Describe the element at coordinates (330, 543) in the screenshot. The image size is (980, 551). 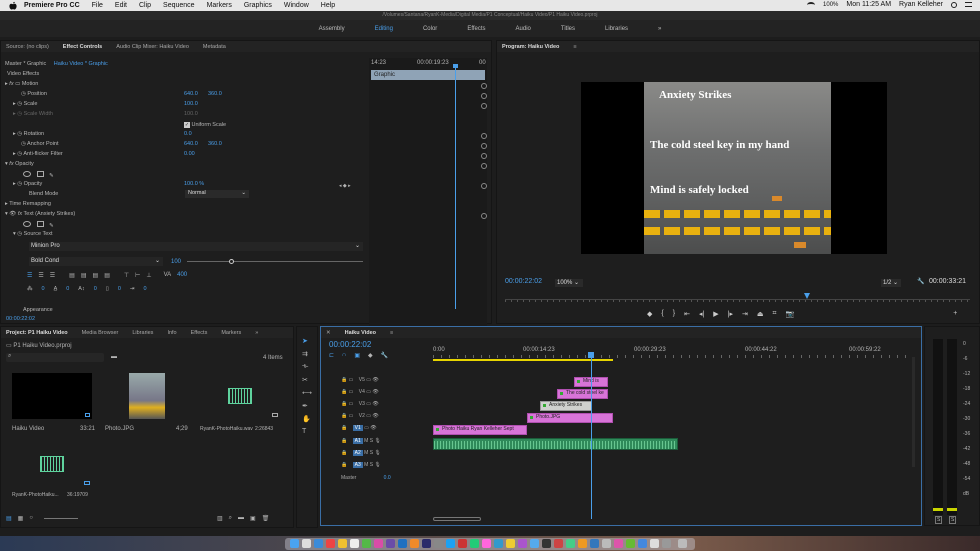
I see `chrome-icon` at that location.